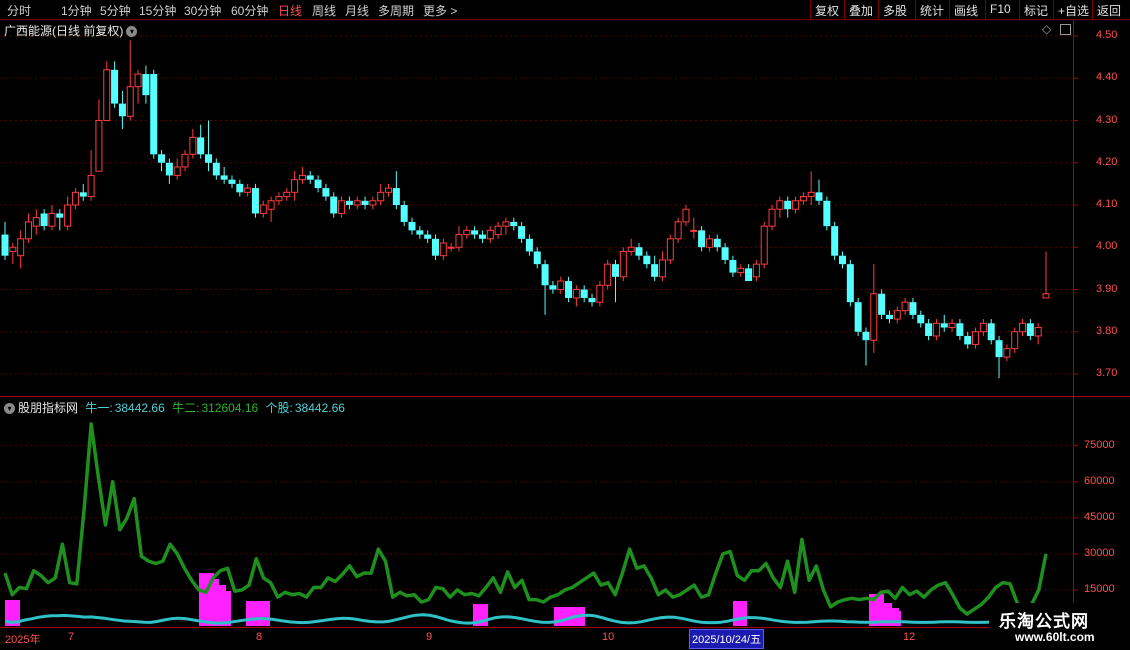 This screenshot has width=1130, height=650. I want to click on date-label-dec: 12, so click(909, 637).